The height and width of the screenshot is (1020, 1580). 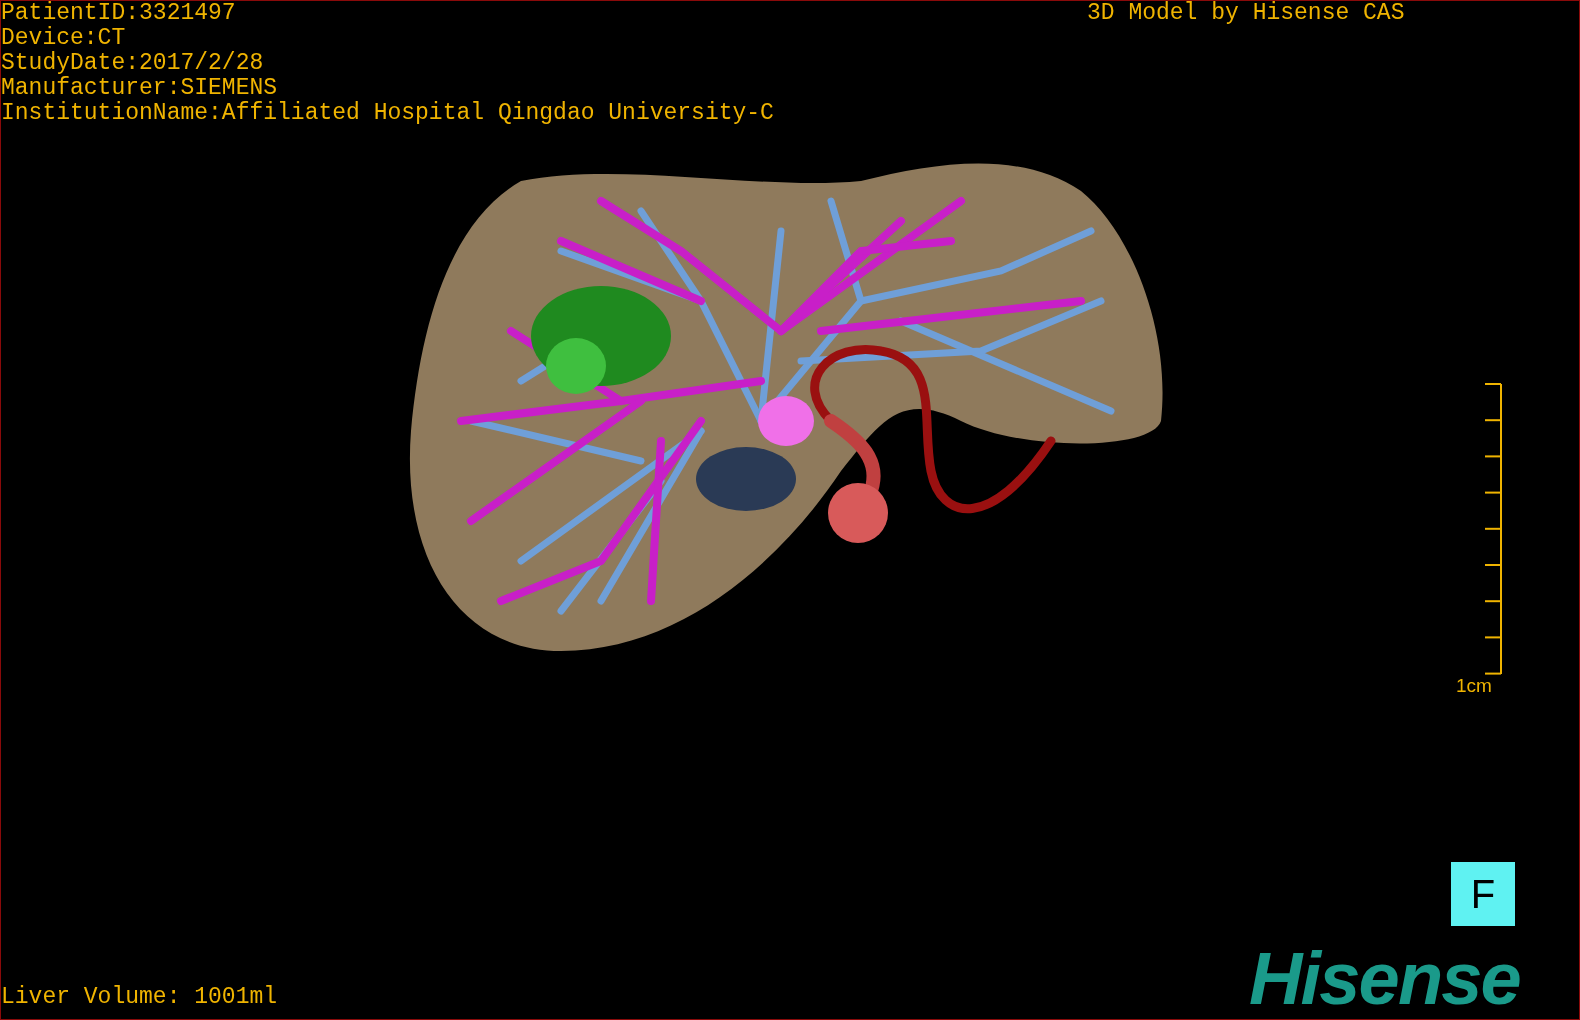 What do you see at coordinates (1384, 979) in the screenshot?
I see `brand-logo: Hisense` at bounding box center [1384, 979].